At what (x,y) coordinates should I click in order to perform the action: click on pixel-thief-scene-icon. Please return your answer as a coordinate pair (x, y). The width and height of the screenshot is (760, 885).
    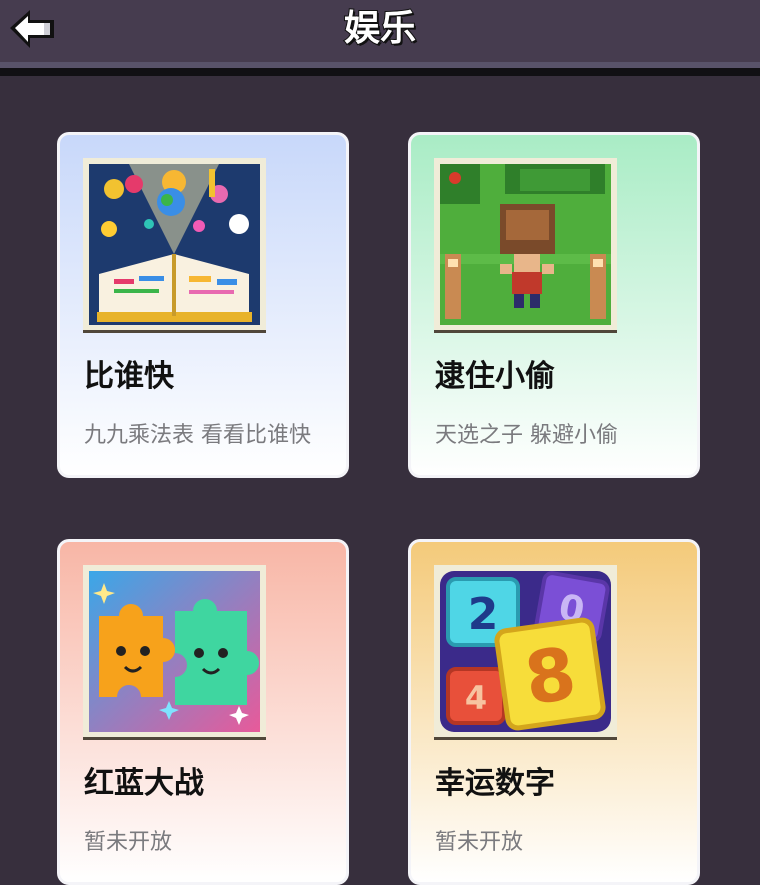
    Looking at the image, I should click on (525, 244).